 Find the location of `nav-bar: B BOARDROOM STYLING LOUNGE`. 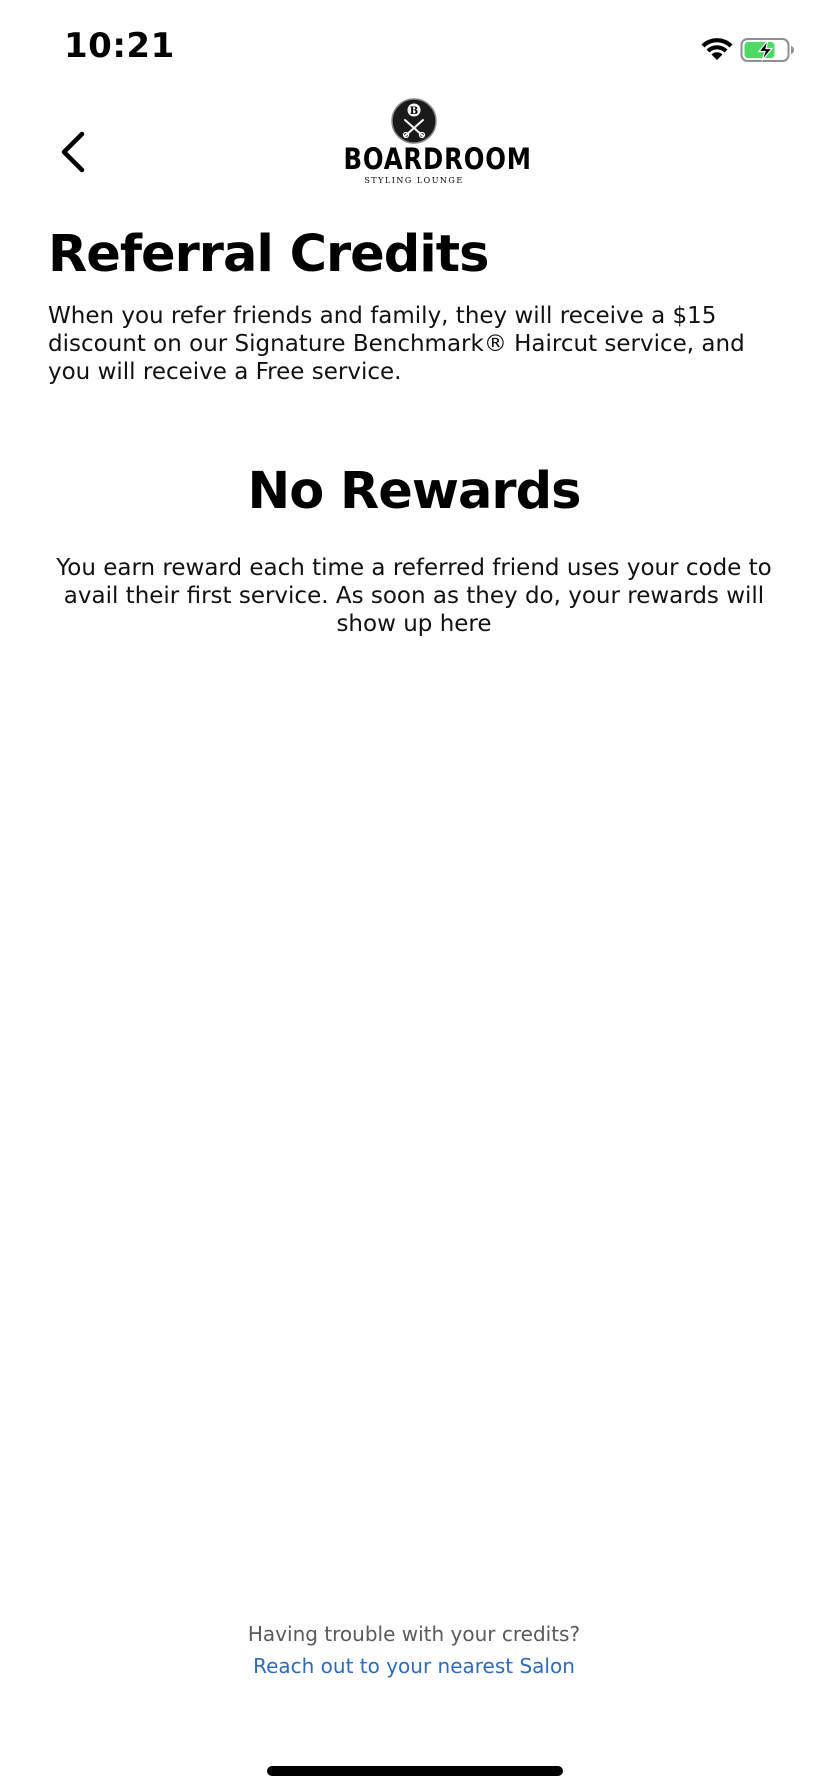

nav-bar: B BOARDROOM STYLING LOUNGE is located at coordinates (414, 146).